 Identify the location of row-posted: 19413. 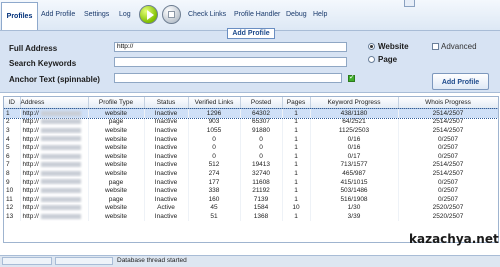
(261, 165).